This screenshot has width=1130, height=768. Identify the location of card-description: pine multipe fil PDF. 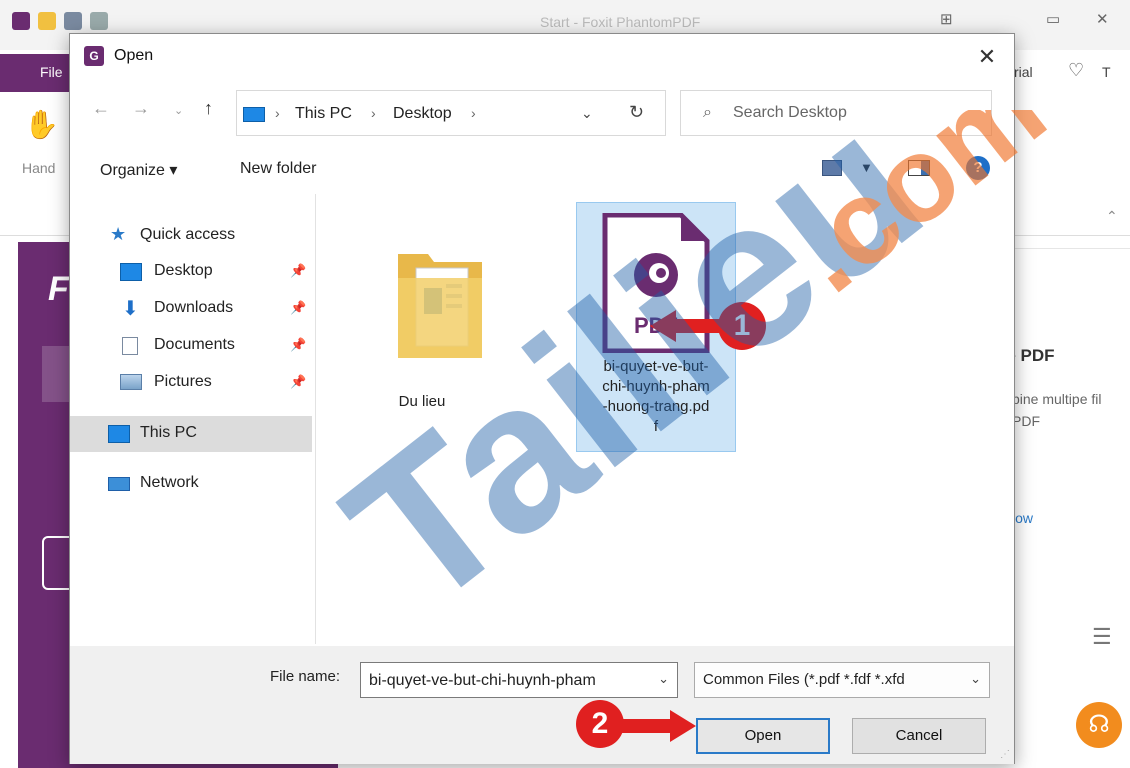
(1057, 410).